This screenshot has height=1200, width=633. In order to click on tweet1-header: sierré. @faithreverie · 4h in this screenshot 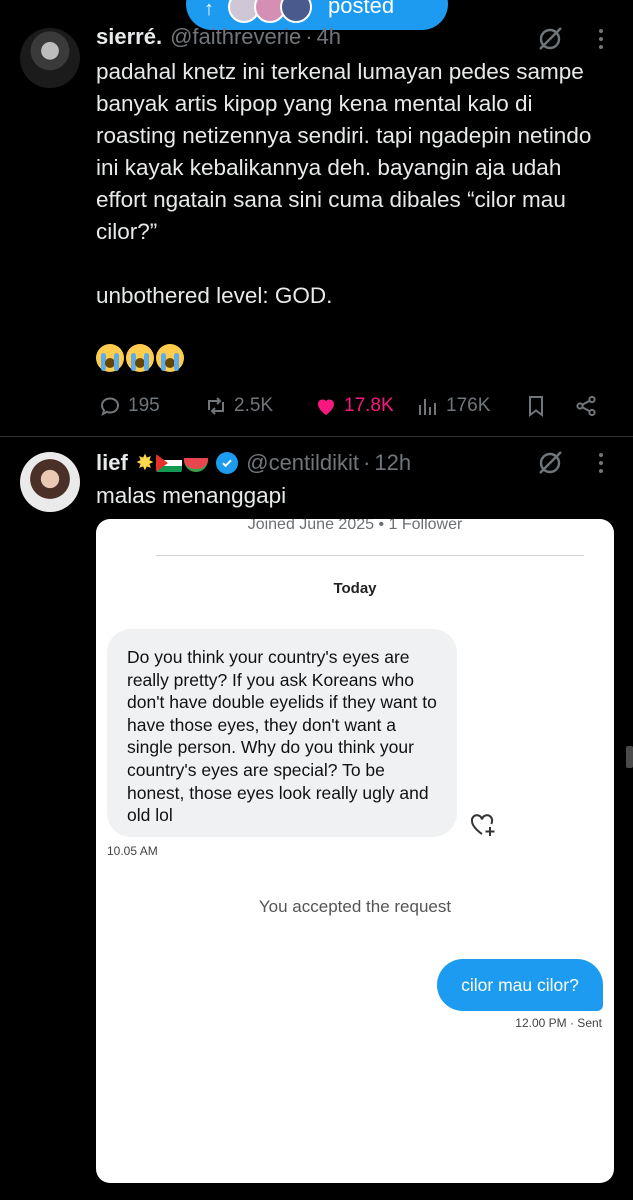, I will do `click(218, 37)`.